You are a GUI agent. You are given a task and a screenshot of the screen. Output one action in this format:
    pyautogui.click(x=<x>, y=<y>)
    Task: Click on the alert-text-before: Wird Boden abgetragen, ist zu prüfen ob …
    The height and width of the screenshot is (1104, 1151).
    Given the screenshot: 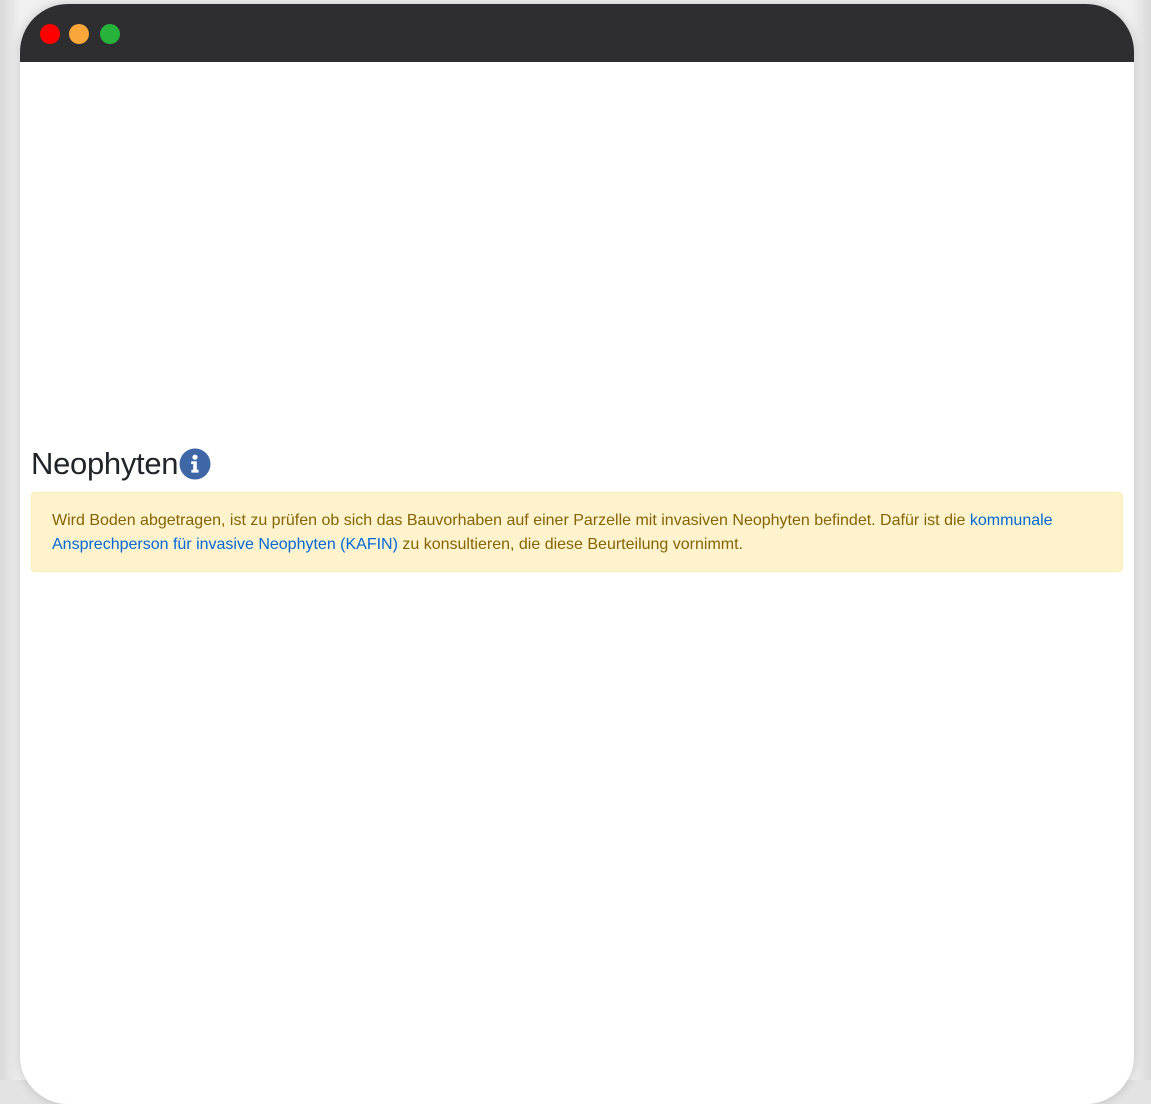 What is the action you would take?
    pyautogui.click(x=511, y=520)
    